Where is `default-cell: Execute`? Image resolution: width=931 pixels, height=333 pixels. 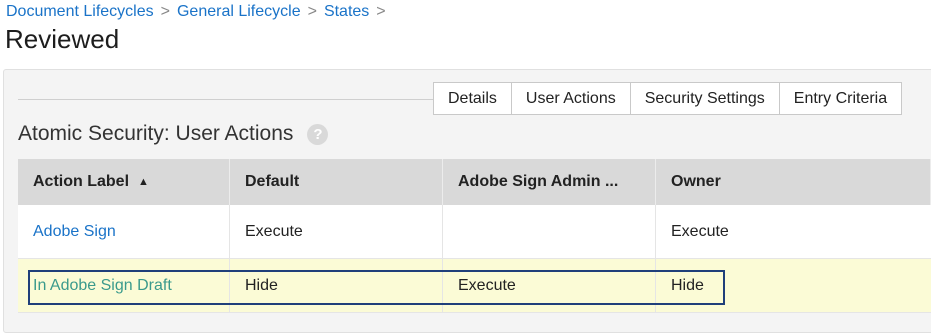
default-cell: Execute is located at coordinates (336, 231).